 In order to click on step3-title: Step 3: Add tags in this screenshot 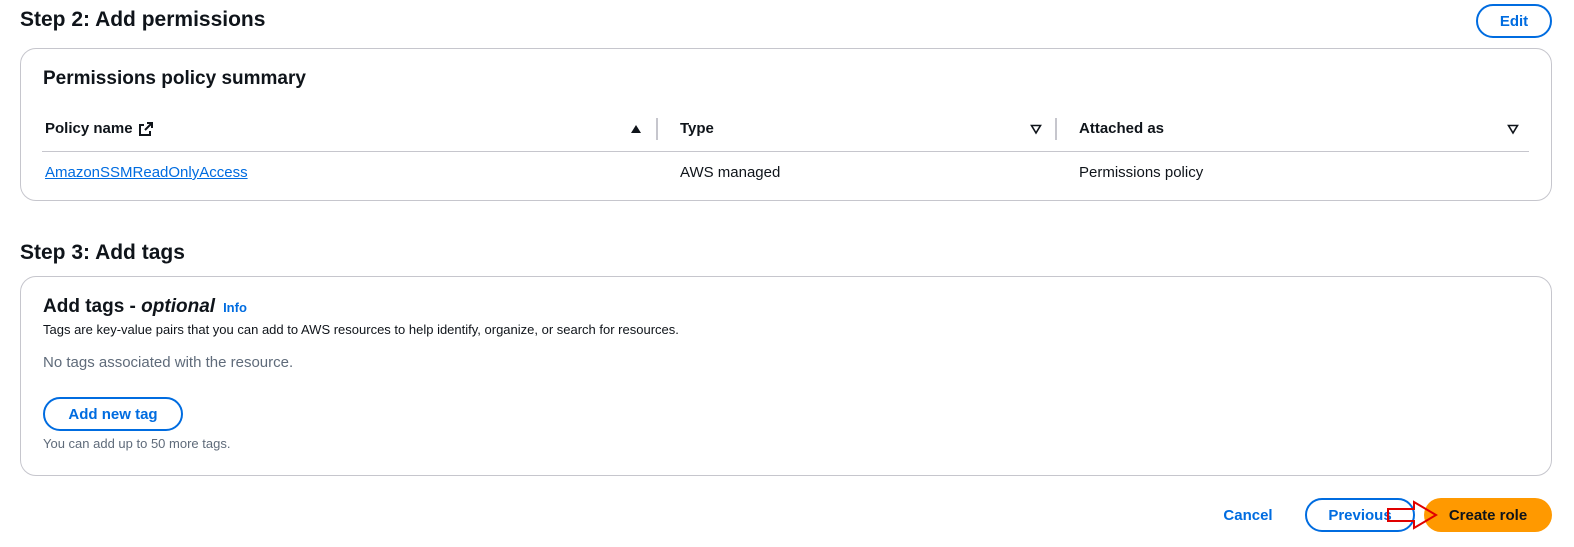, I will do `click(102, 252)`.